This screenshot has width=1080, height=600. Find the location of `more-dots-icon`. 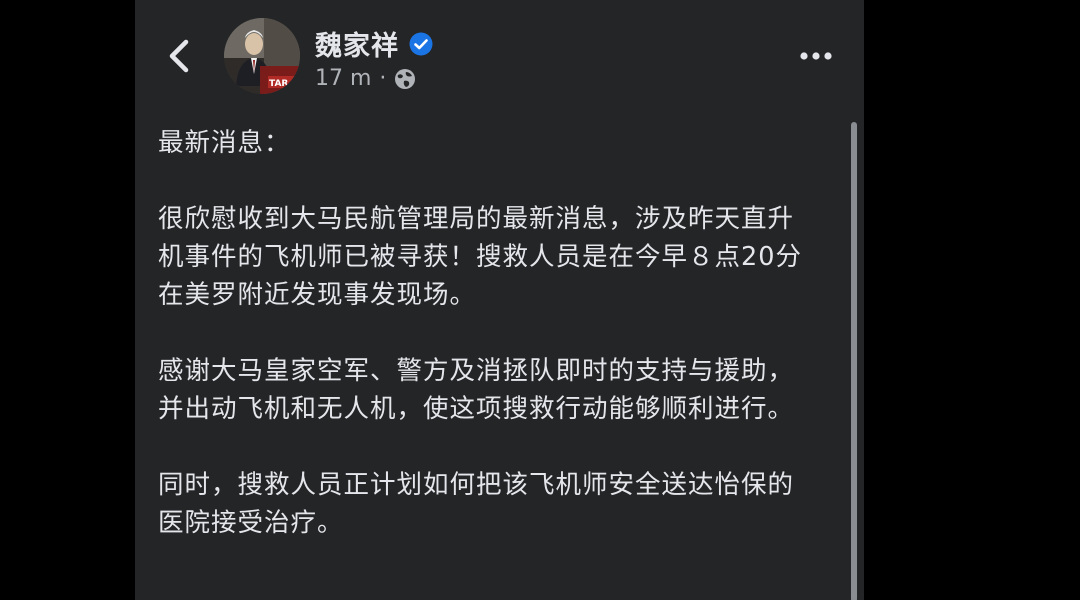

more-dots-icon is located at coordinates (816, 56).